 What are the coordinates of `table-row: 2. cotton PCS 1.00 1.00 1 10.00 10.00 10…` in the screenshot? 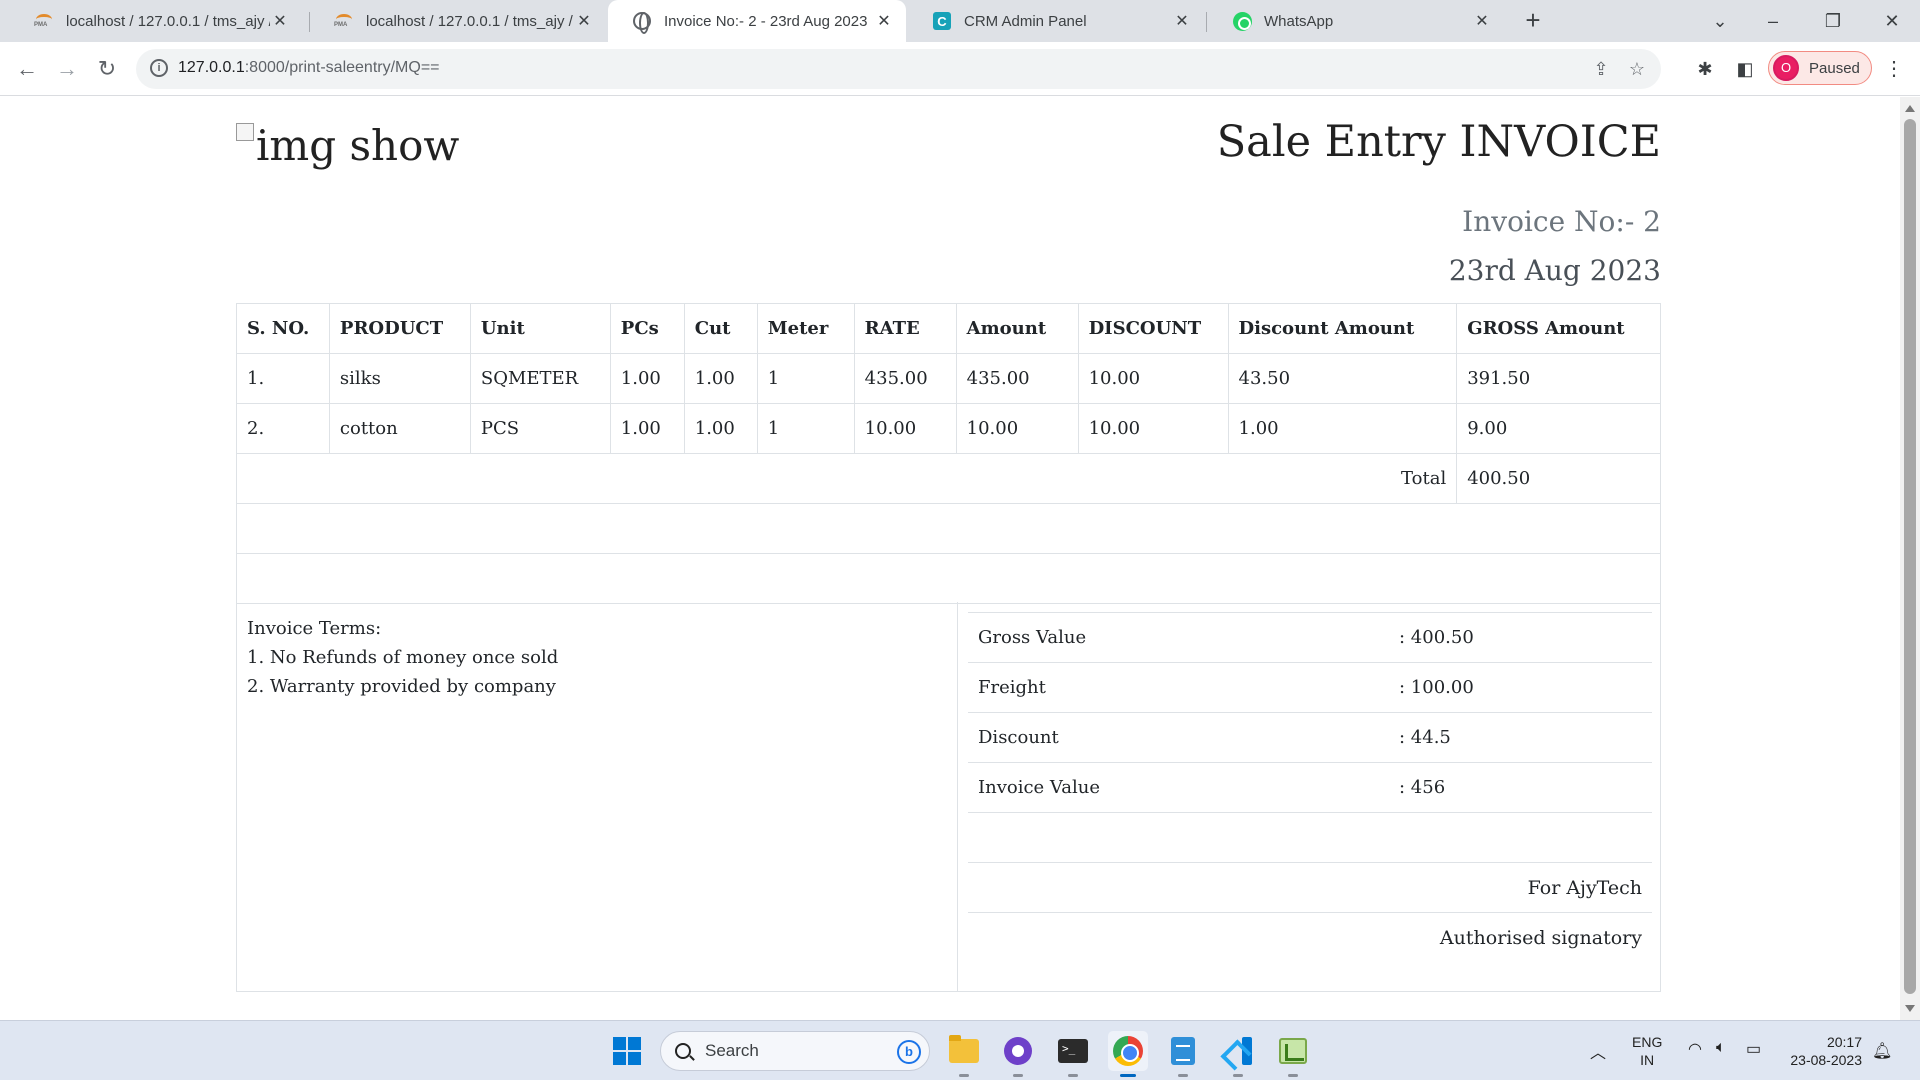 It's located at (948, 428).